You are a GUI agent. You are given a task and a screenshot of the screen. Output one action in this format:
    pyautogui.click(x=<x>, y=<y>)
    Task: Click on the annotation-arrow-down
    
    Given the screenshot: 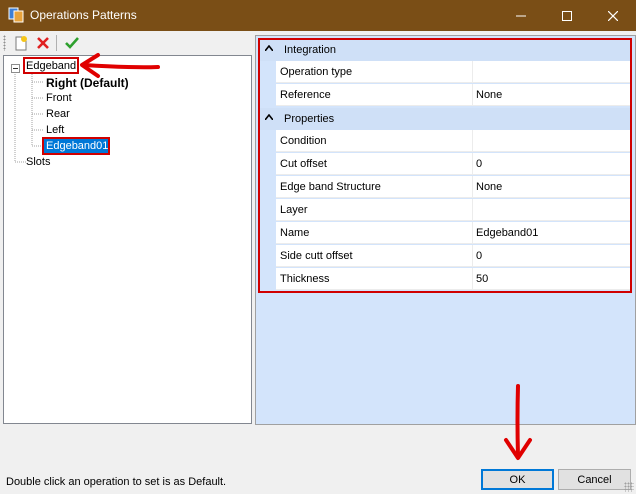 What is the action you would take?
    pyautogui.click(x=518, y=422)
    